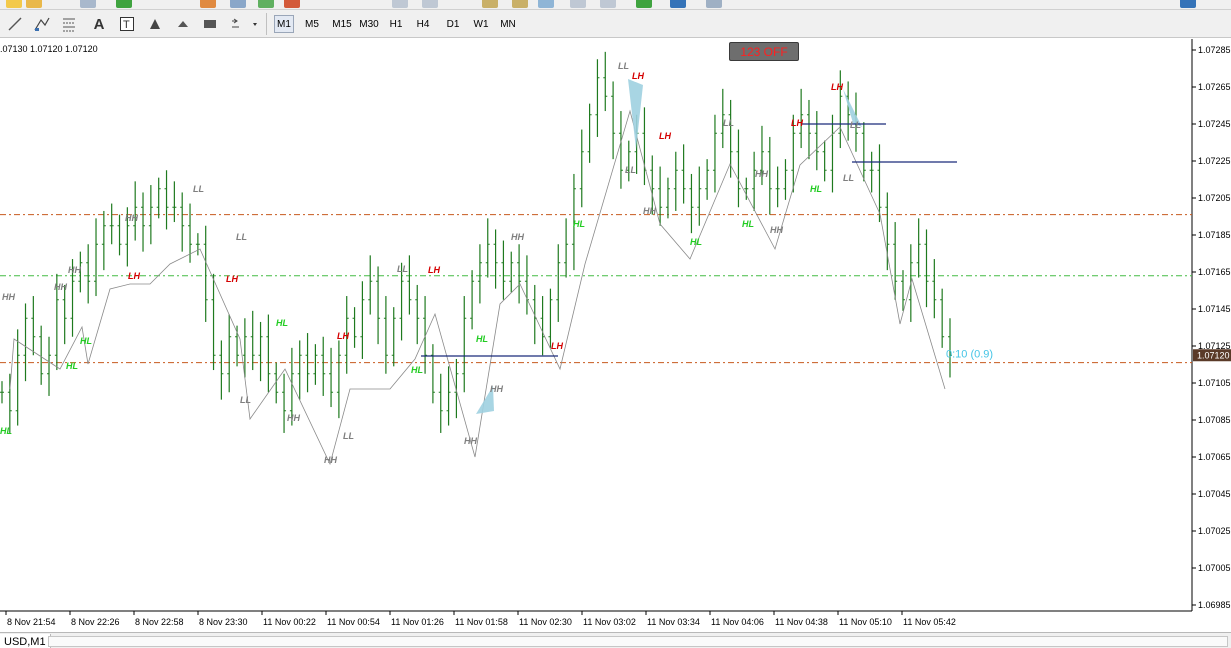  Describe the element at coordinates (284, 24) in the screenshot. I see `timeframe-m1-button: M1` at that location.